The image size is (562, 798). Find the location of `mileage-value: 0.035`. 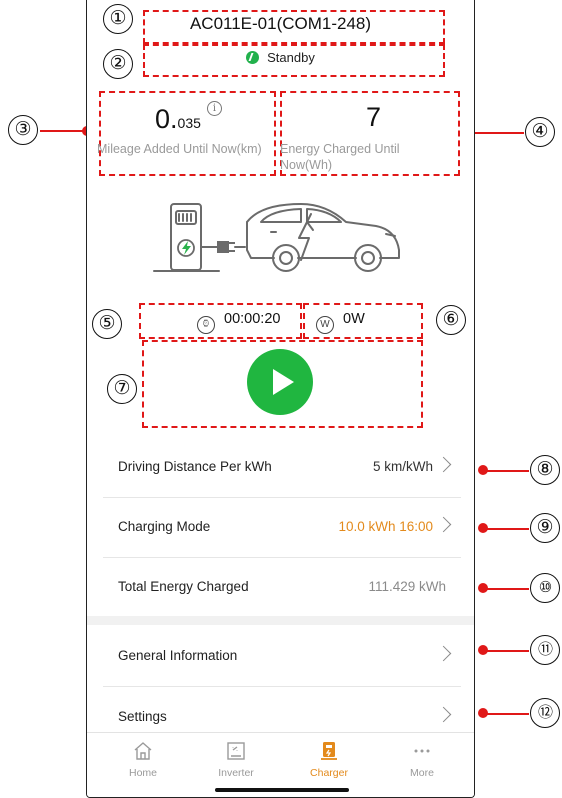

mileage-value: 0.035 is located at coordinates (178, 119).